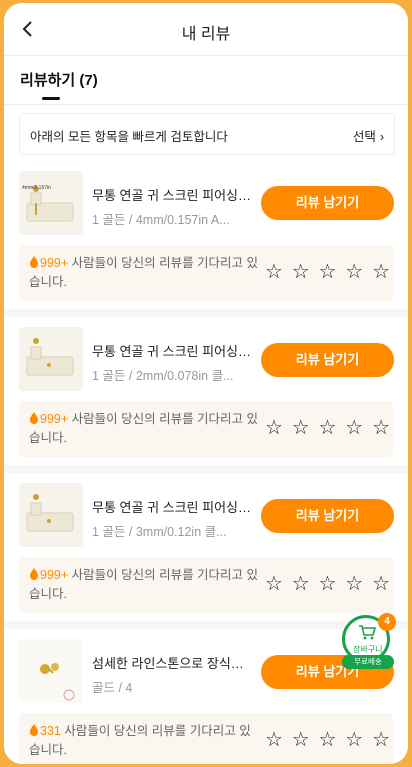 The image size is (412, 767). Describe the element at coordinates (51, 203) in the screenshot. I see `product-thumbnail: 4mm/0.157in` at that location.